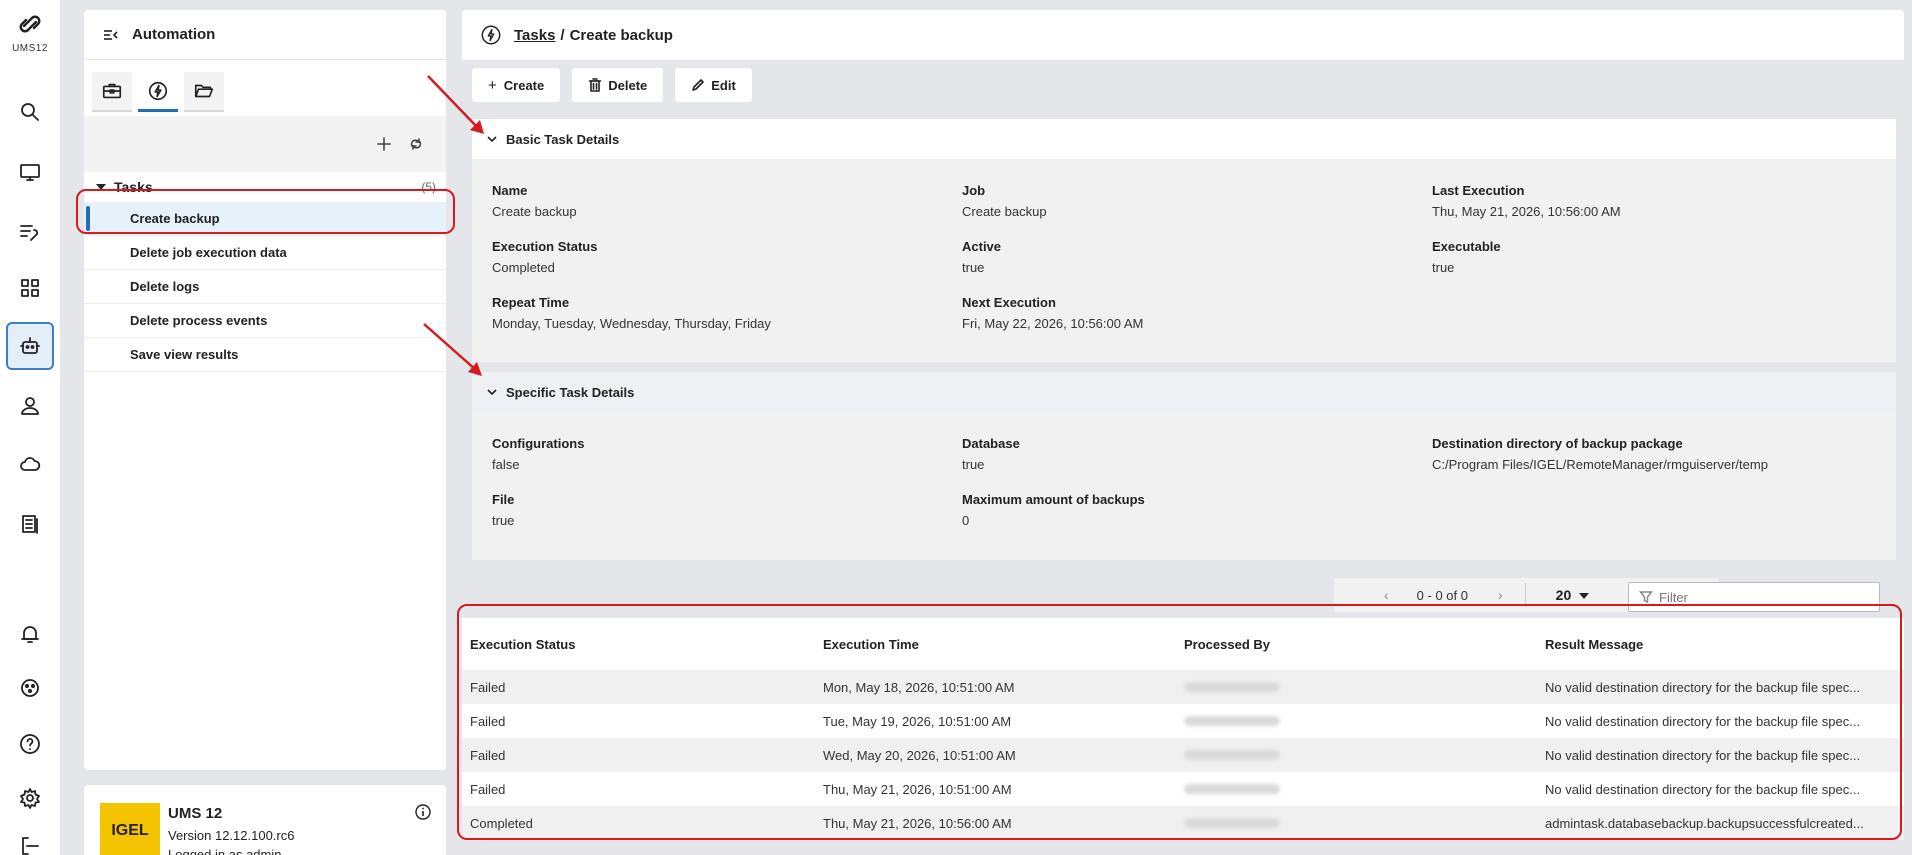 The height and width of the screenshot is (855, 1912). Describe the element at coordinates (506, 464) in the screenshot. I see `field-value: false` at that location.